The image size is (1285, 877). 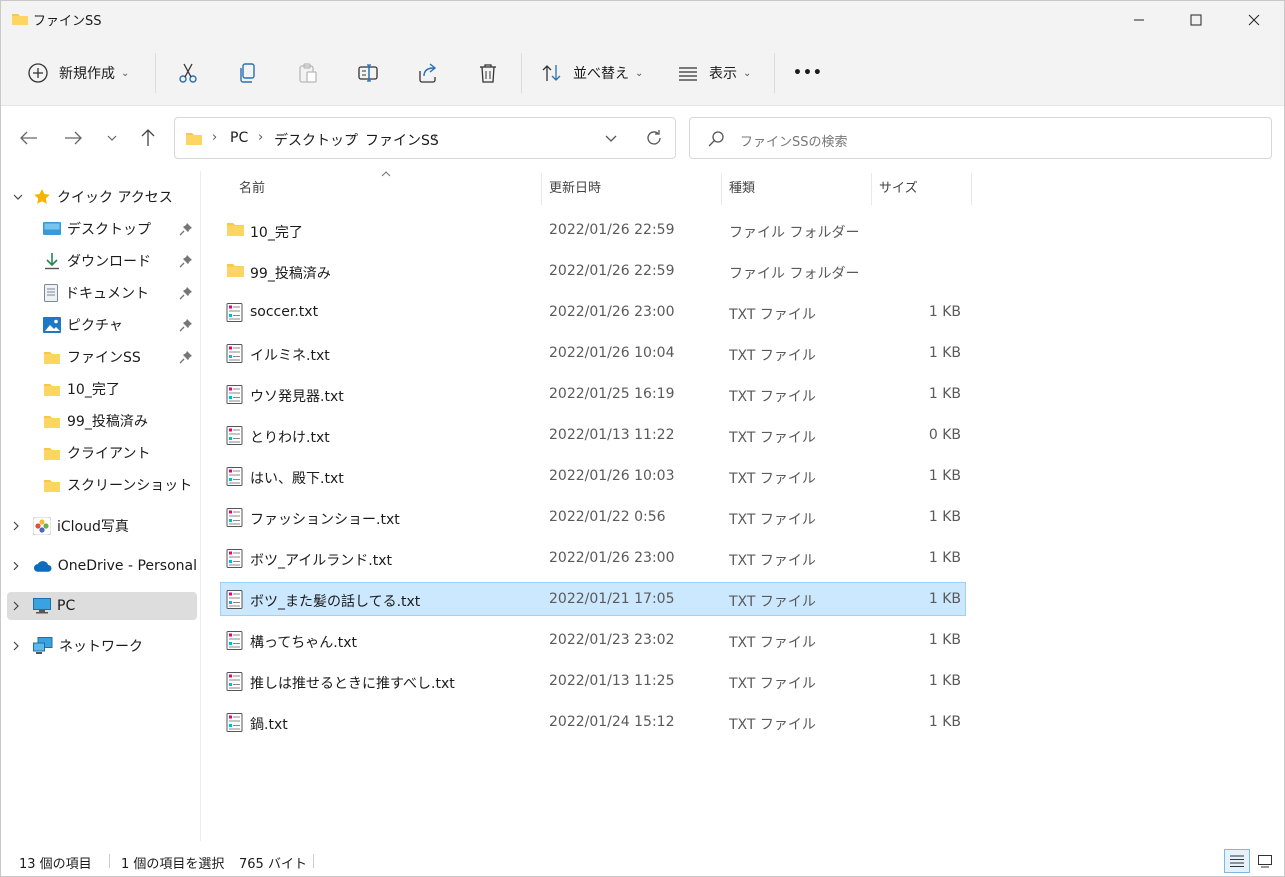 What do you see at coordinates (593, 312) in the screenshot?
I see `file-row: soccer.txt 2022/01/26 23:00 TXT ファイル 1 KB` at bounding box center [593, 312].